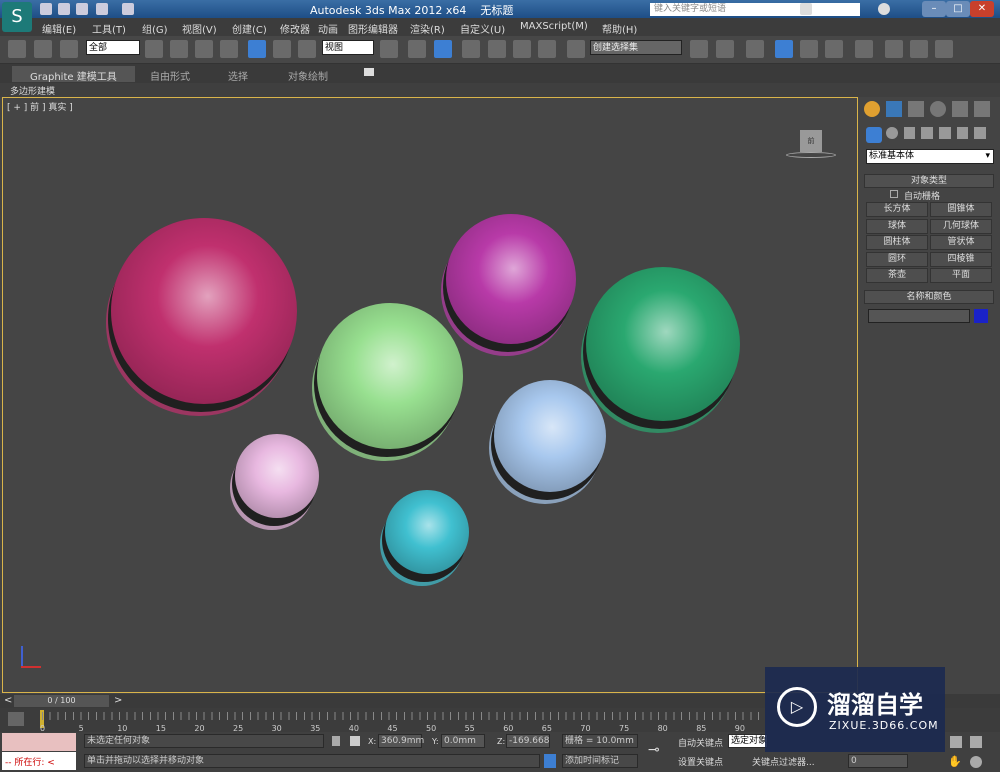 The width and height of the screenshot is (1000, 772). What do you see at coordinates (170, 74) in the screenshot?
I see `tab-freeform: 自由形式` at bounding box center [170, 74].